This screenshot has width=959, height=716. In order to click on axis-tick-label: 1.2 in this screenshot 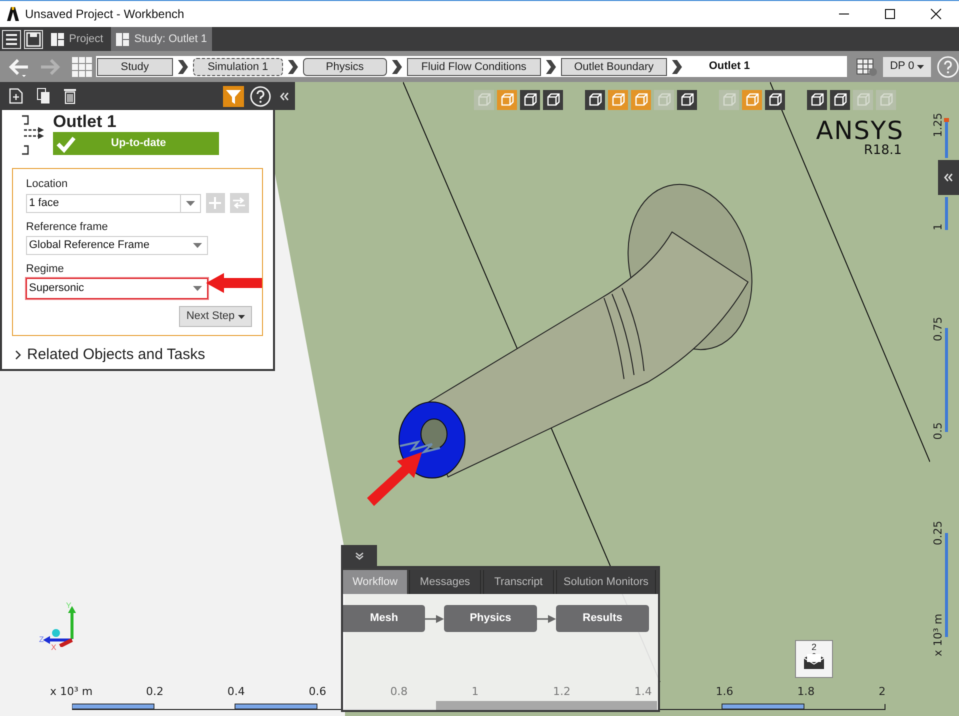, I will do `click(561, 691)`.